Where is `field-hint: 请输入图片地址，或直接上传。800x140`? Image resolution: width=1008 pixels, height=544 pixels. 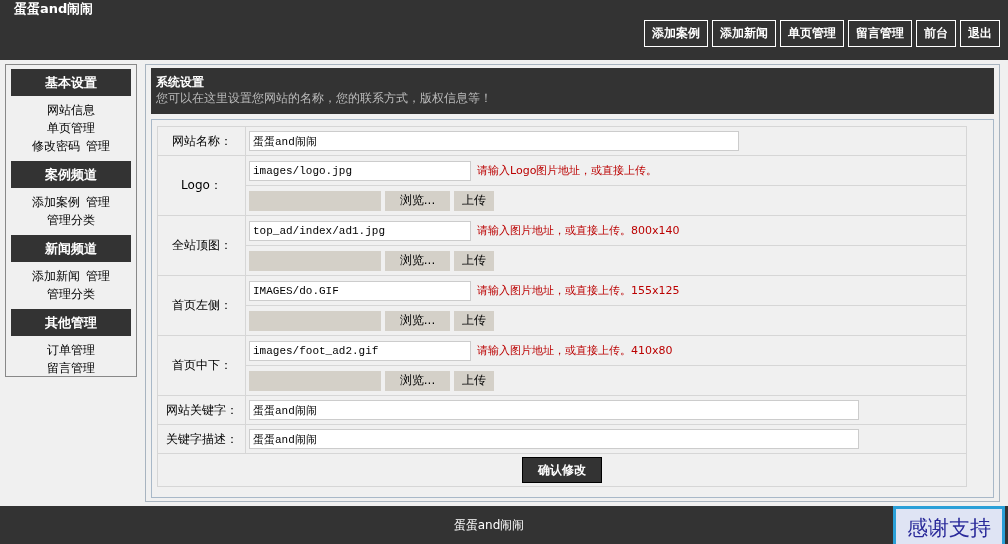 field-hint: 请输入图片地址，或直接上传。800x140 is located at coordinates (578, 230).